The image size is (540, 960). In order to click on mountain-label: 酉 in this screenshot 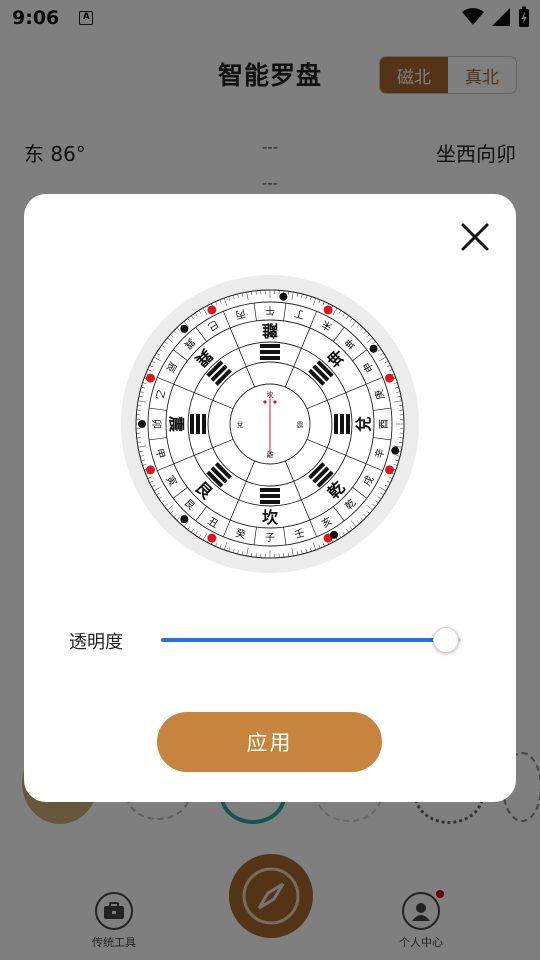, I will do `click(384, 424)`.